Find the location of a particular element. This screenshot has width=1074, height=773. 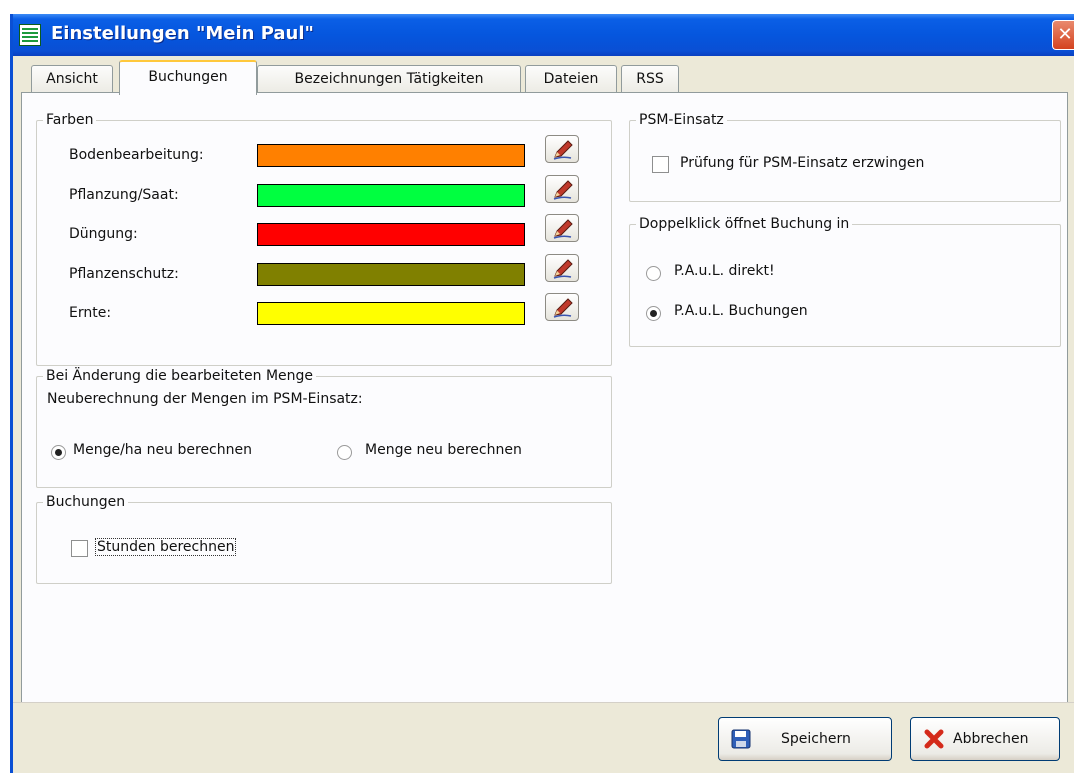

color-swatch-pflanzenschutz is located at coordinates (391, 274).